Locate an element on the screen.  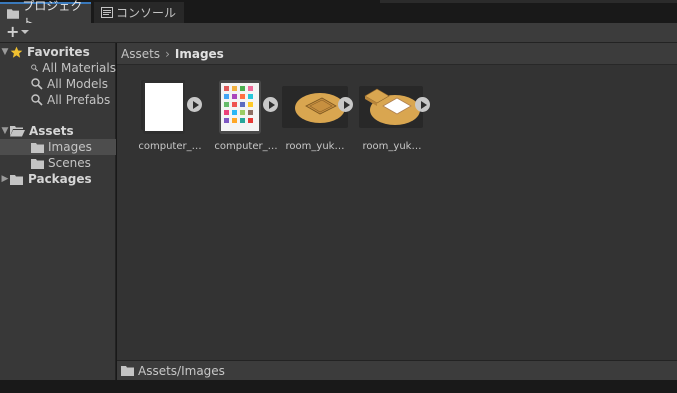
tree-packages: ▶ Packages is located at coordinates (58, 179).